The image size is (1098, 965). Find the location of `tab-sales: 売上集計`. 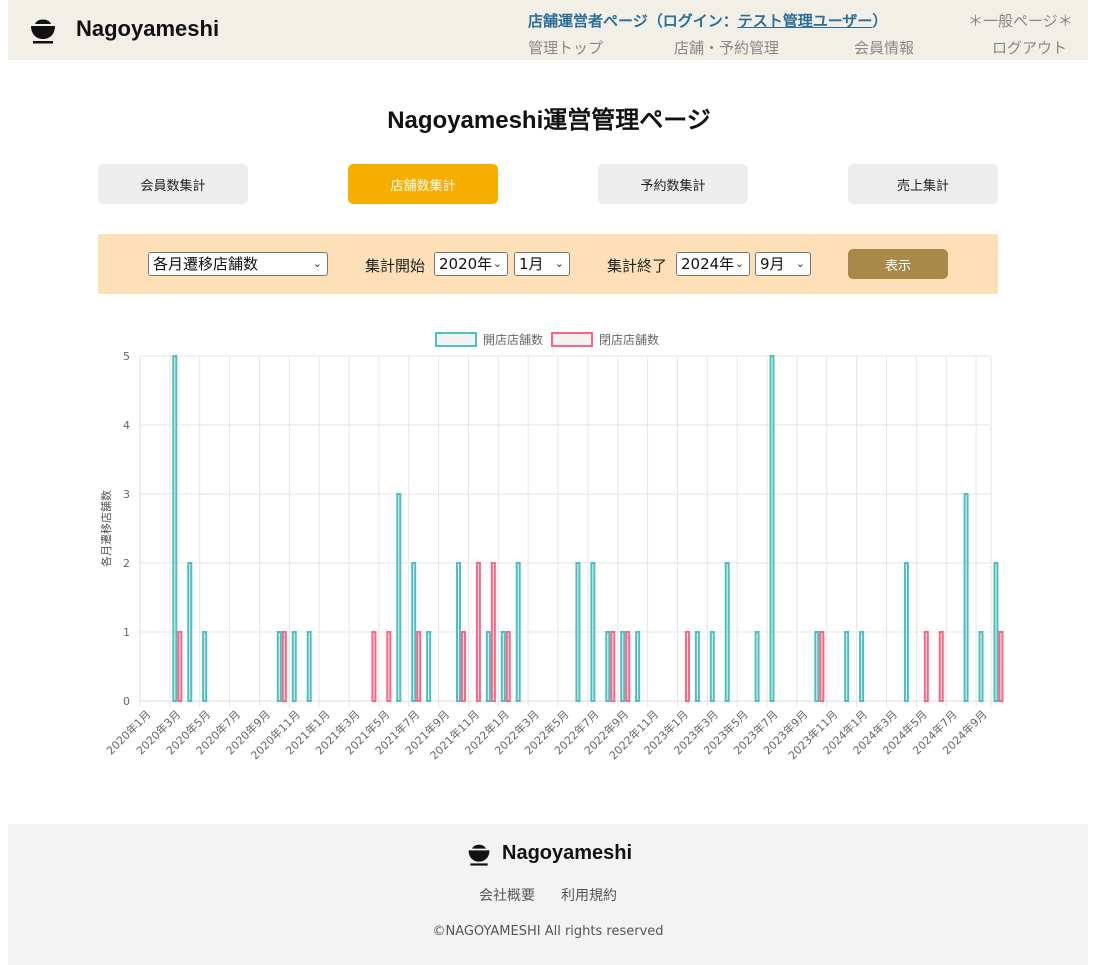

tab-sales: 売上集計 is located at coordinates (923, 184).